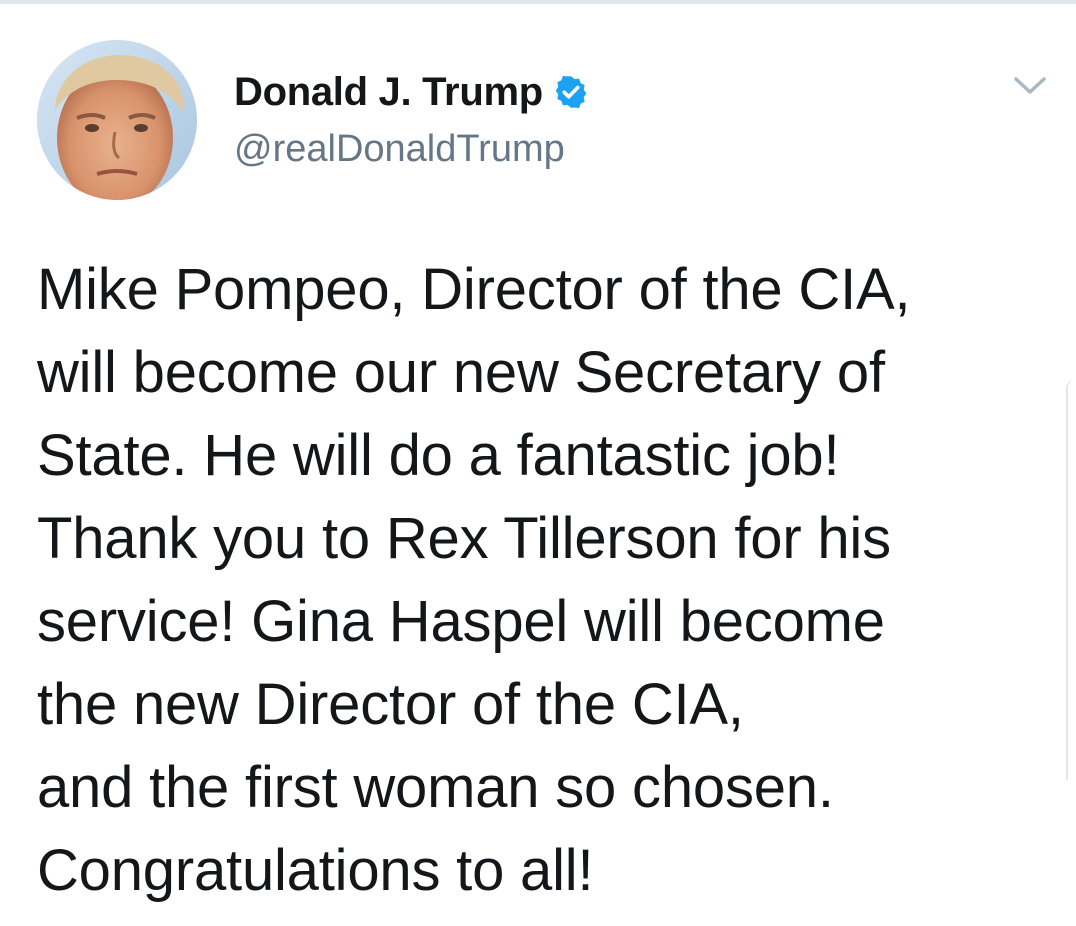 The width and height of the screenshot is (1076, 926). What do you see at coordinates (464, 538) in the screenshot?
I see `tweet-text-line: Thank you to Rex Tillerson for his` at bounding box center [464, 538].